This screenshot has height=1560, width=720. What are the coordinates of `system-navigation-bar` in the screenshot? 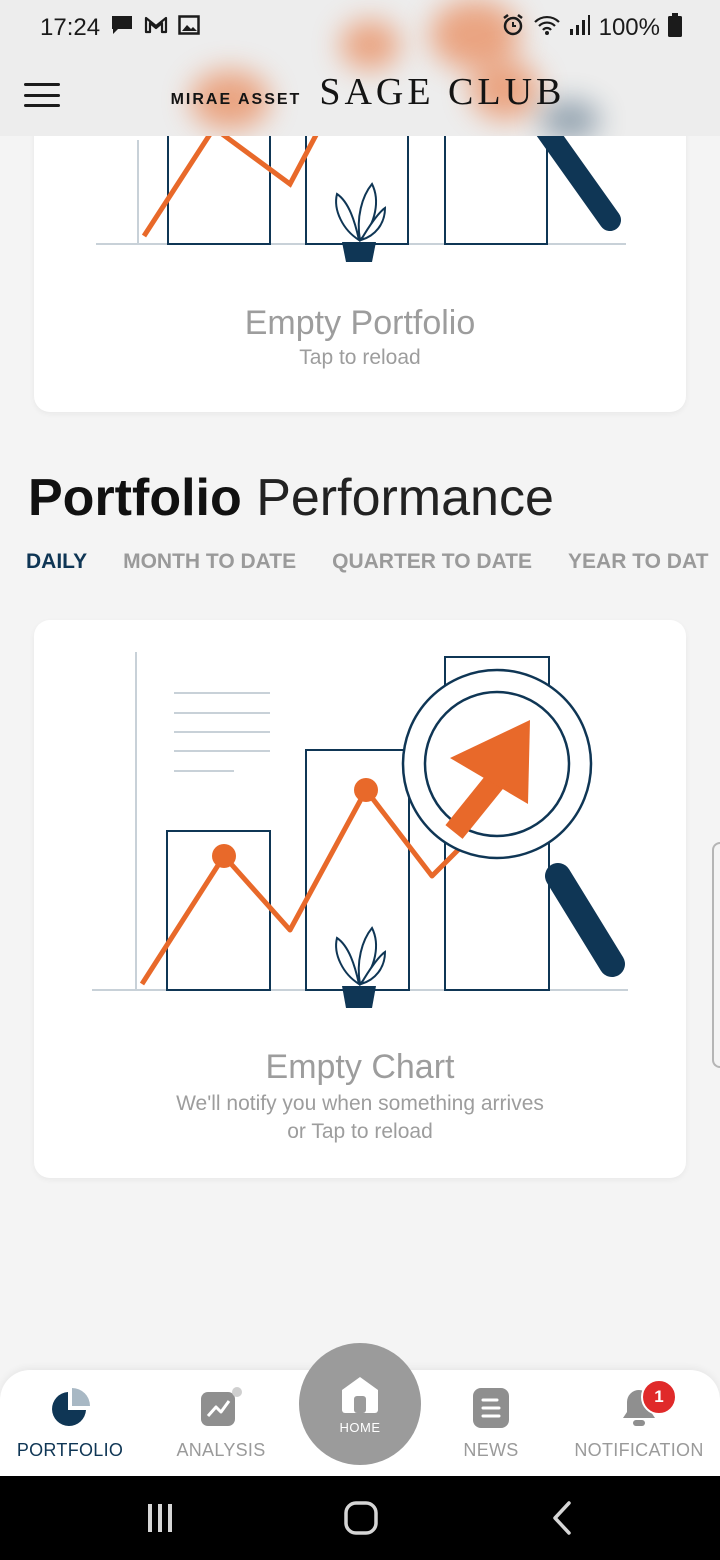 It's located at (360, 1518).